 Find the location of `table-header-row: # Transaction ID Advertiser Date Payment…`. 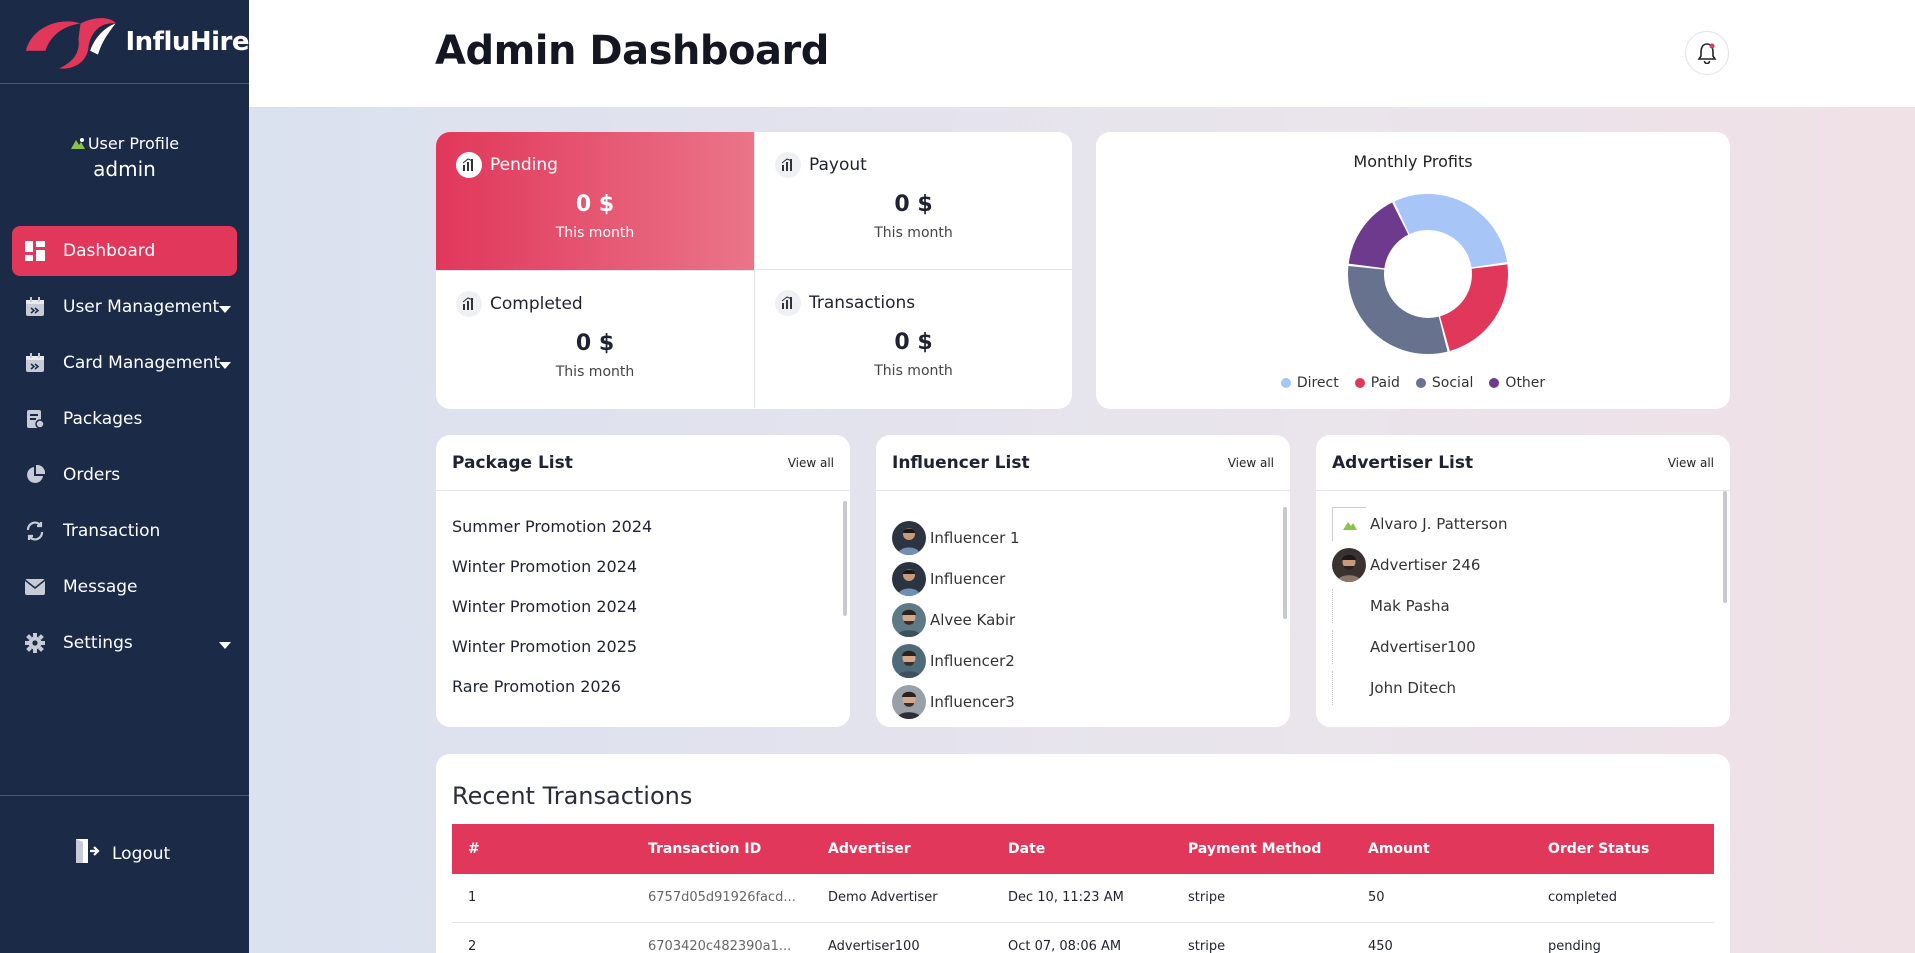

table-header-row: # Transaction ID Advertiser Date Payment… is located at coordinates (1083, 849).